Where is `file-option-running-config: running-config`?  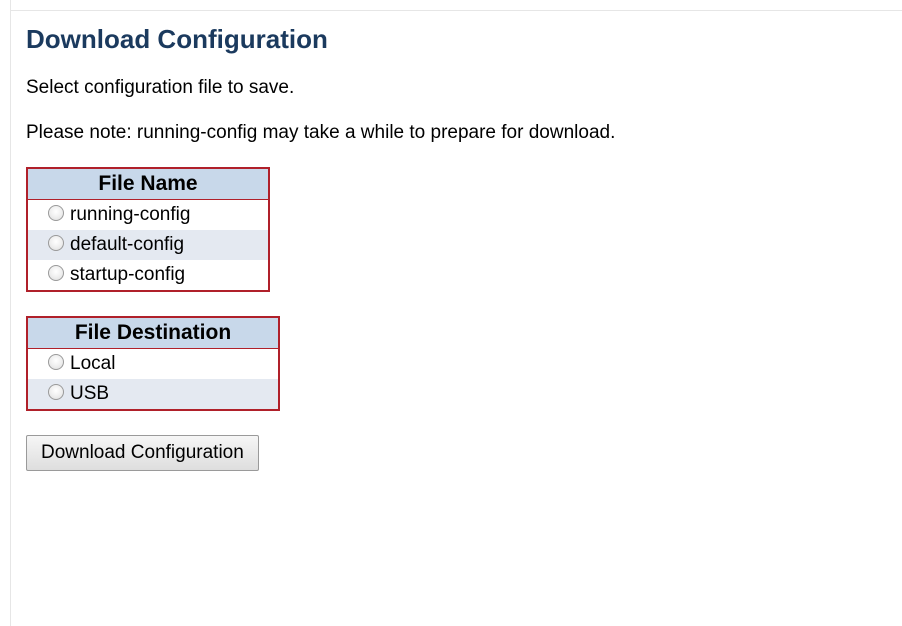 file-option-running-config: running-config is located at coordinates (148, 214).